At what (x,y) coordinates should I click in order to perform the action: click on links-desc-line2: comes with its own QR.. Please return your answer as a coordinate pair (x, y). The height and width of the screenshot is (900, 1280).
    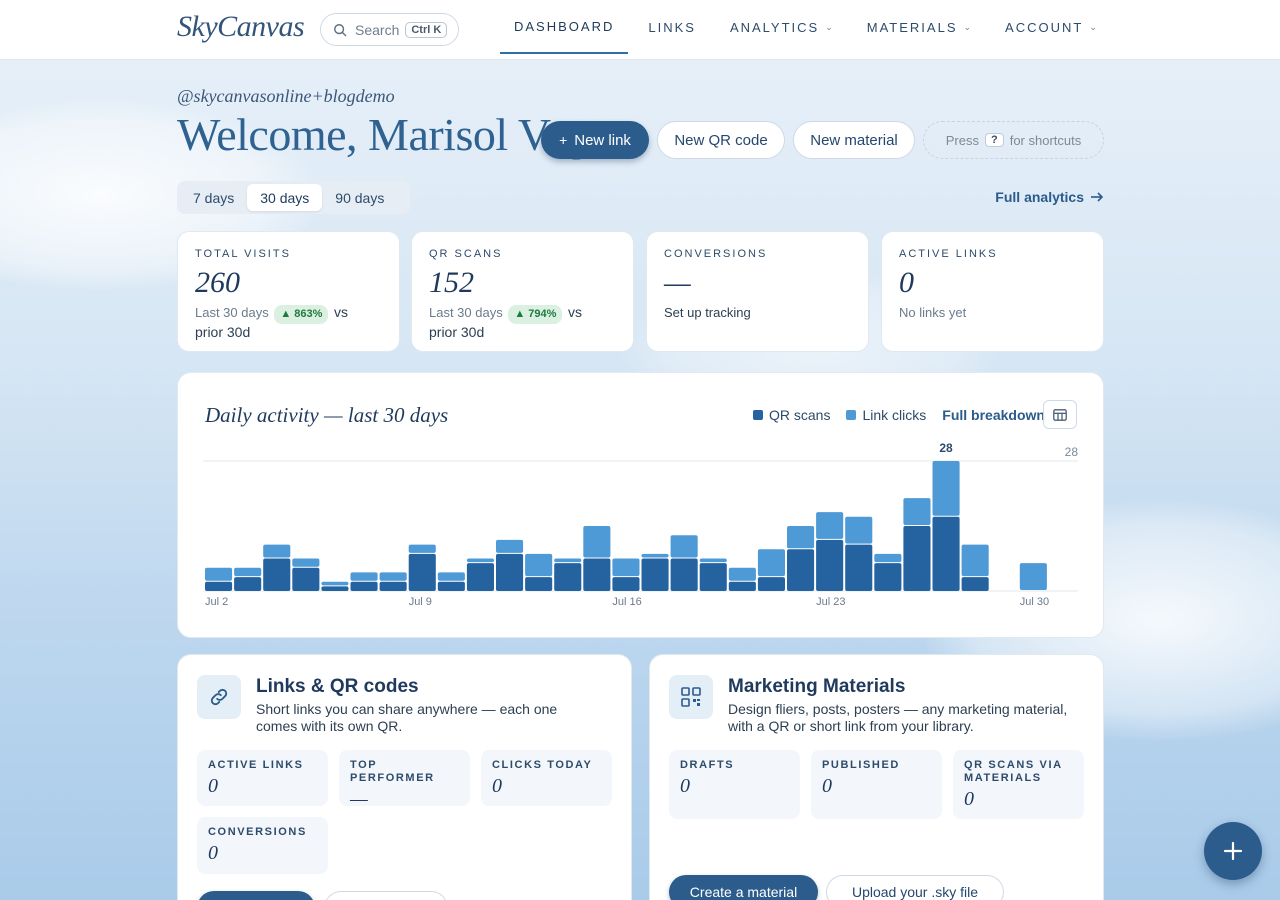
    Looking at the image, I should click on (329, 726).